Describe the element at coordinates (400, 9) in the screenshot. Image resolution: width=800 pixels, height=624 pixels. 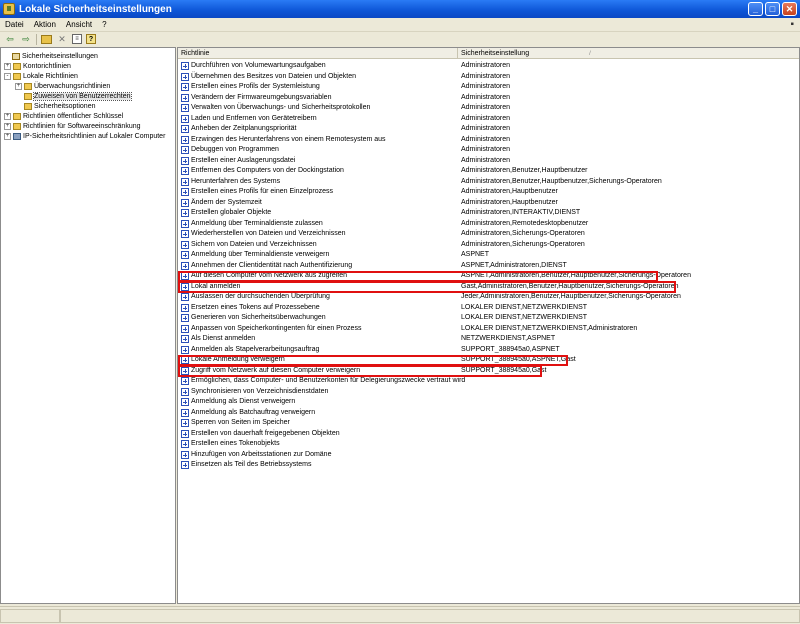
I see `title-bar: Lokale Sicherheitseinstellungen _ □ ✕` at that location.